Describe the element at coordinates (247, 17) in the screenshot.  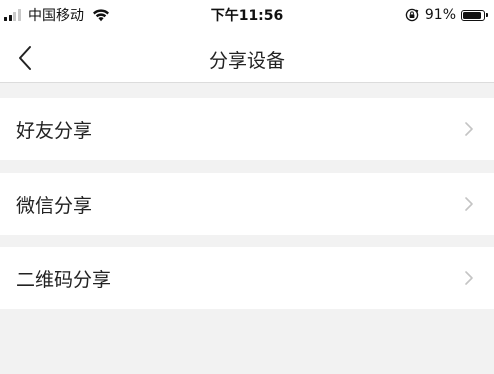
I see `status-bar: 中国移动 下午11:56 91%` at that location.